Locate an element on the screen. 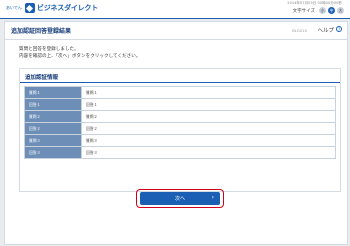 The height and width of the screenshot is (246, 350). row-label: 質問２ is located at coordinates (53, 116).